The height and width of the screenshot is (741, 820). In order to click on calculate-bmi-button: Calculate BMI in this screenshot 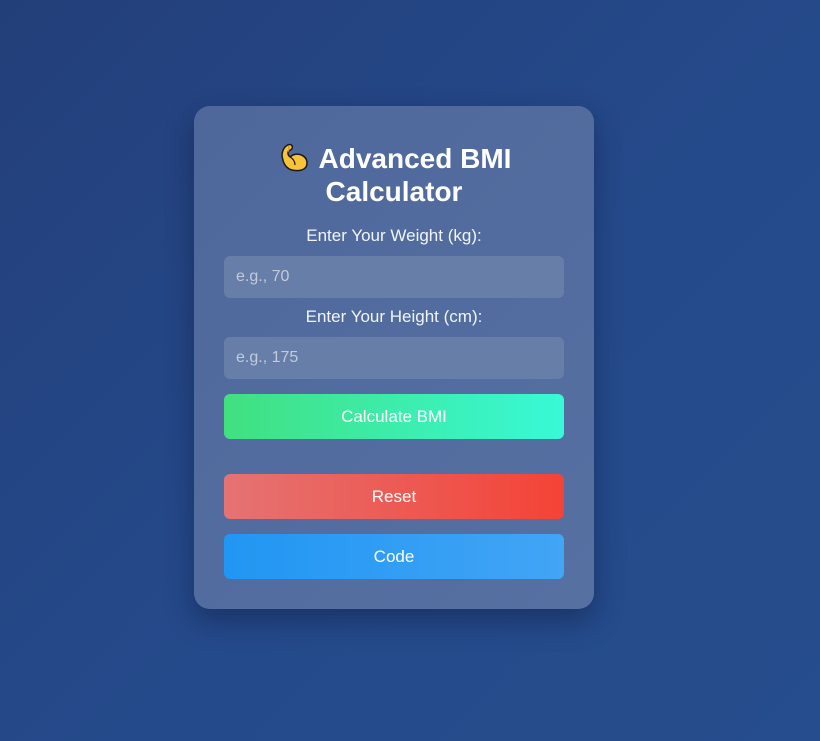, I will do `click(394, 416)`.